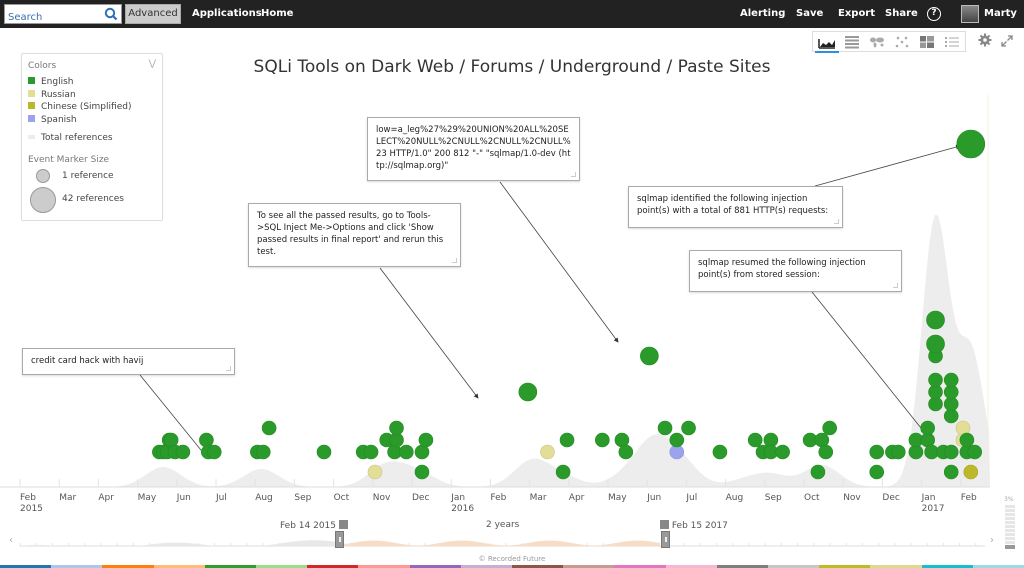 The width and height of the screenshot is (1024, 568). Describe the element at coordinates (992, 540) in the screenshot. I see `chevron-right-icon: ›` at that location.